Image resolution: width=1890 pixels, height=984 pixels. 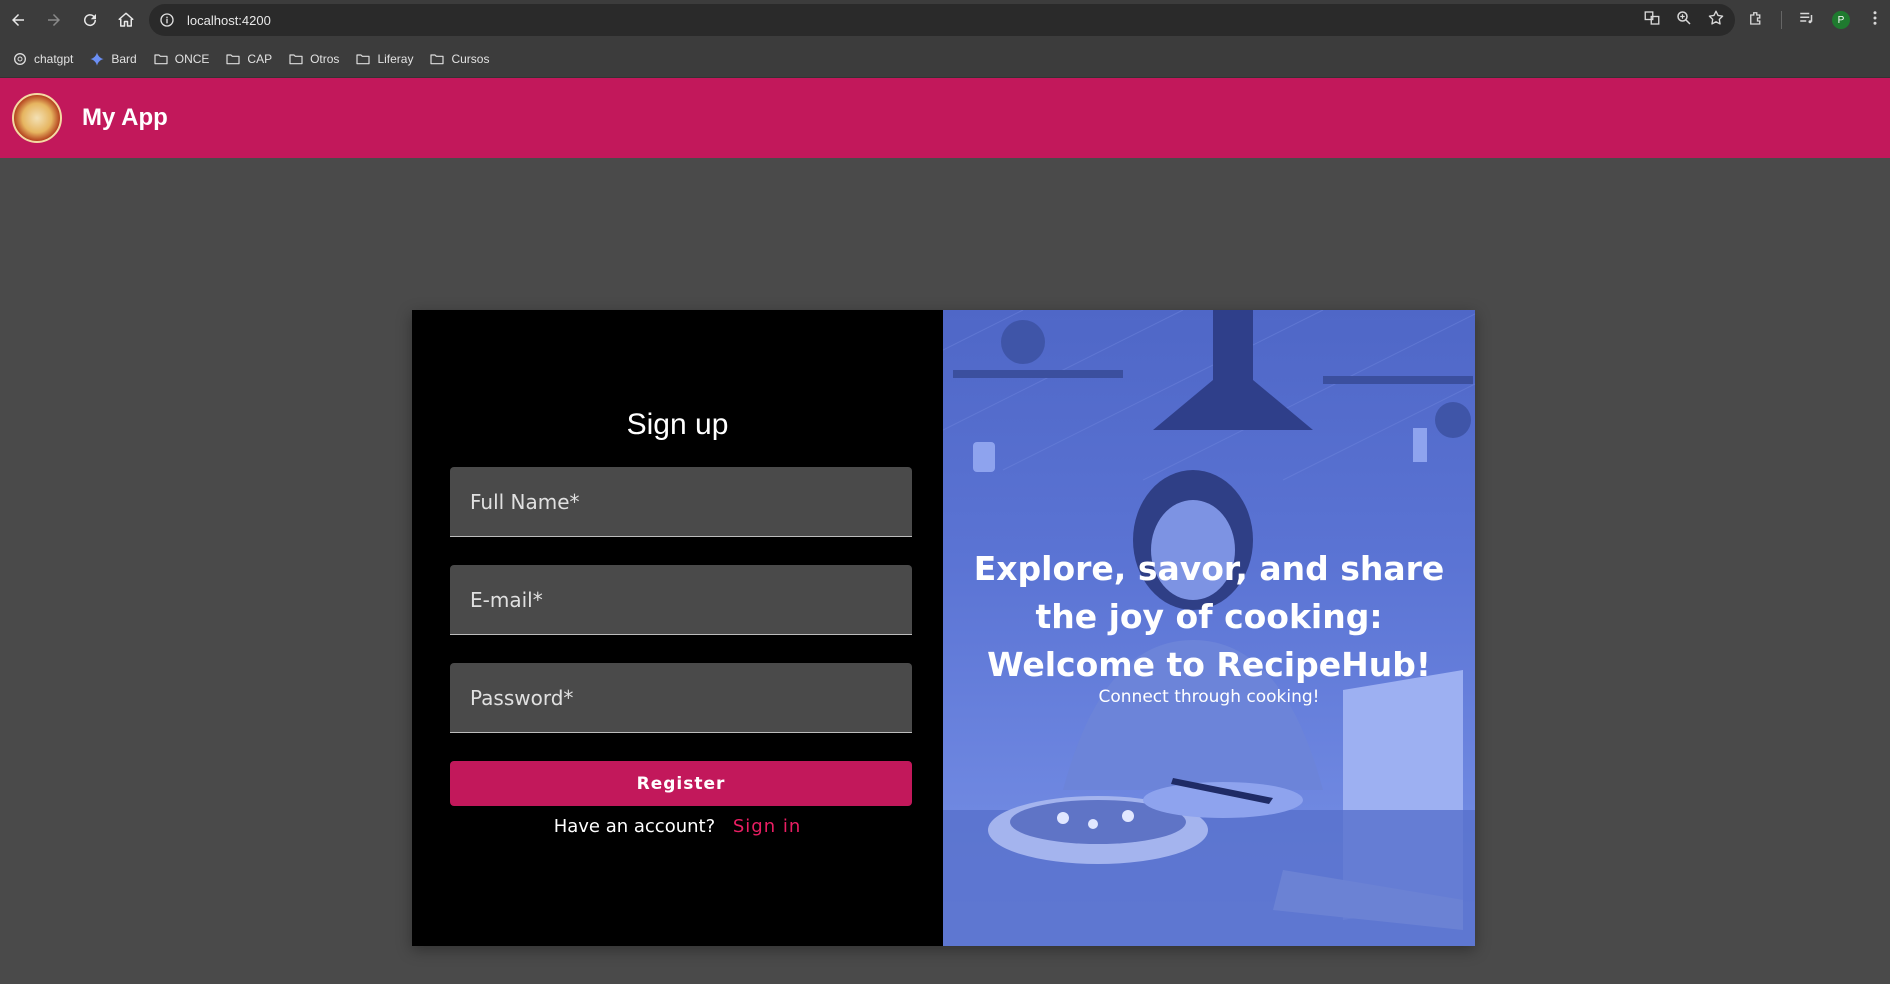 I want to click on back-button, so click(x=18, y=20).